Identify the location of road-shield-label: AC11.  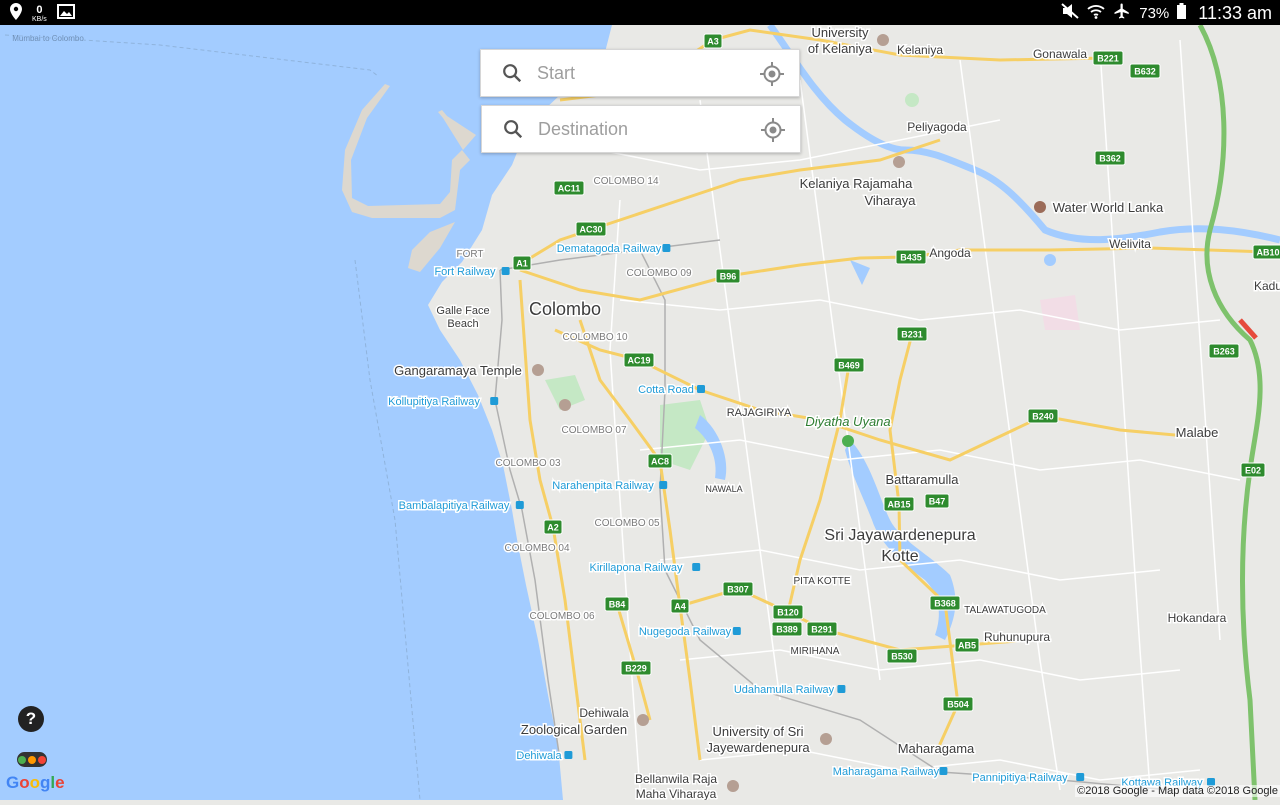
(569, 189).